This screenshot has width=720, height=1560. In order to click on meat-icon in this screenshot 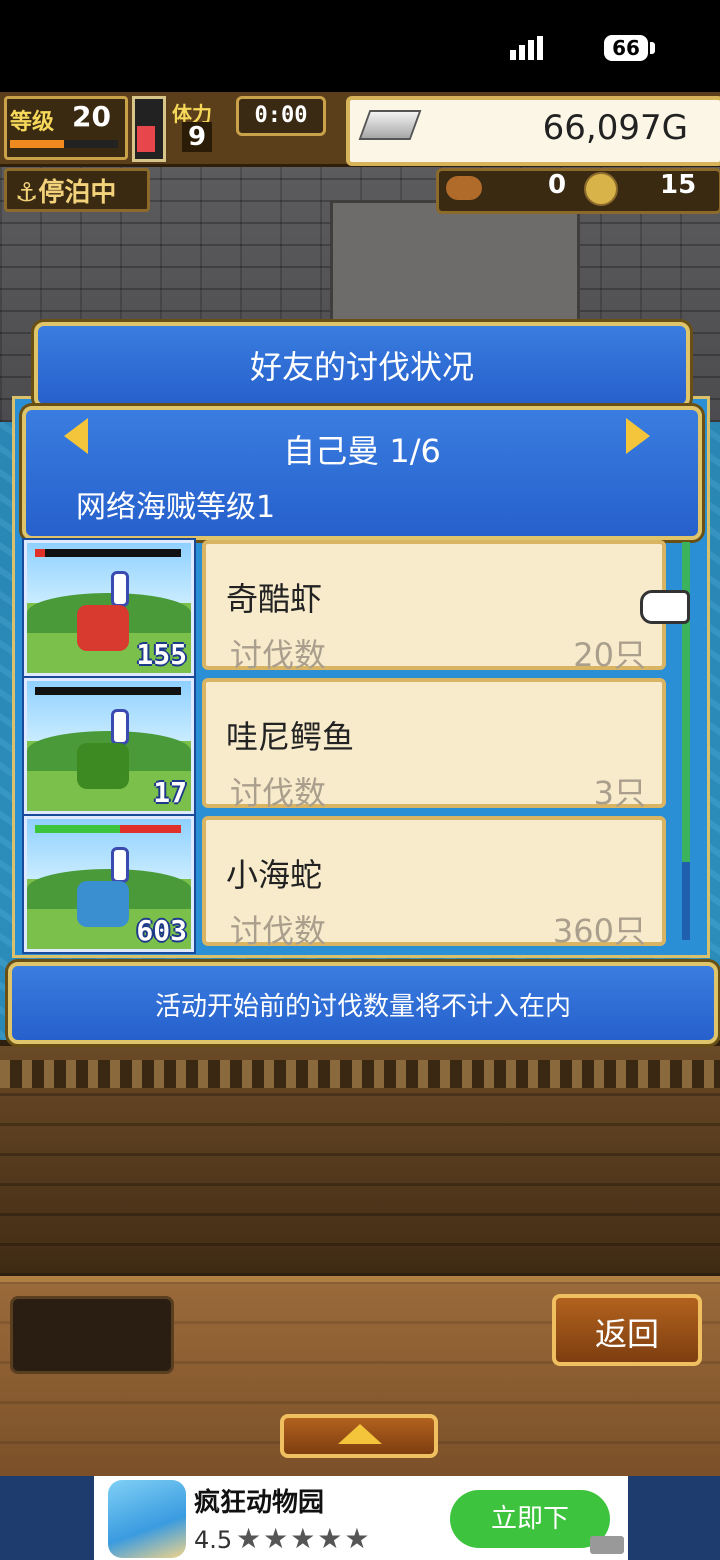, I will do `click(464, 188)`.